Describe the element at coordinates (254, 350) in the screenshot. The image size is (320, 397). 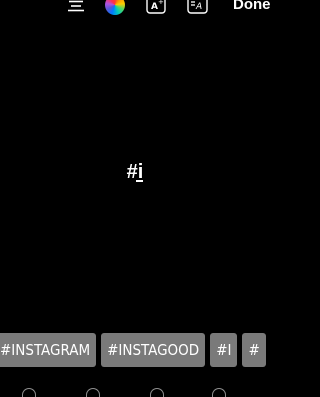
I see `hashtag-chip: #` at that location.